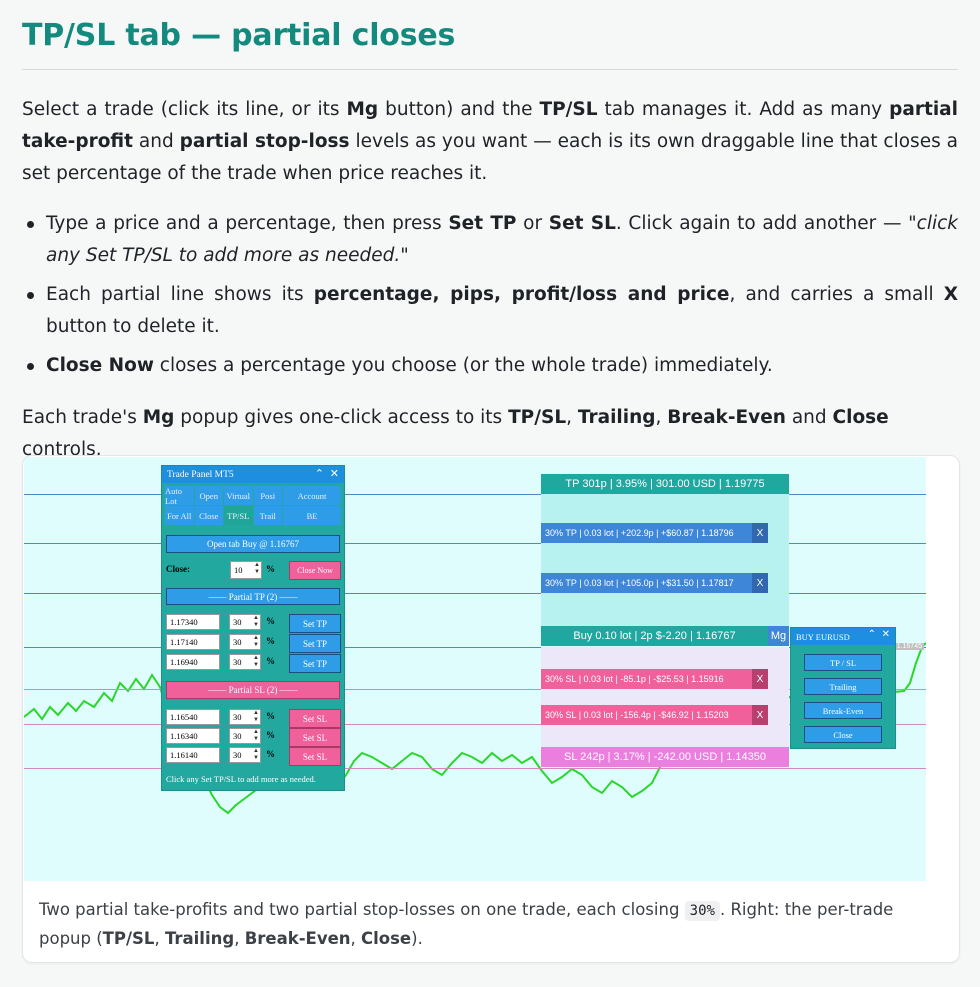 Image resolution: width=980 pixels, height=987 pixels. I want to click on close-percent-input: 10 ▲ ▼, so click(246, 570).